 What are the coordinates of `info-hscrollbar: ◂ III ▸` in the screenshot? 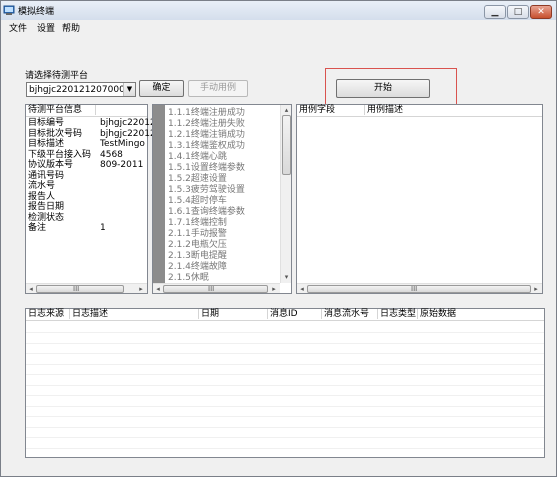 It's located at (86, 288).